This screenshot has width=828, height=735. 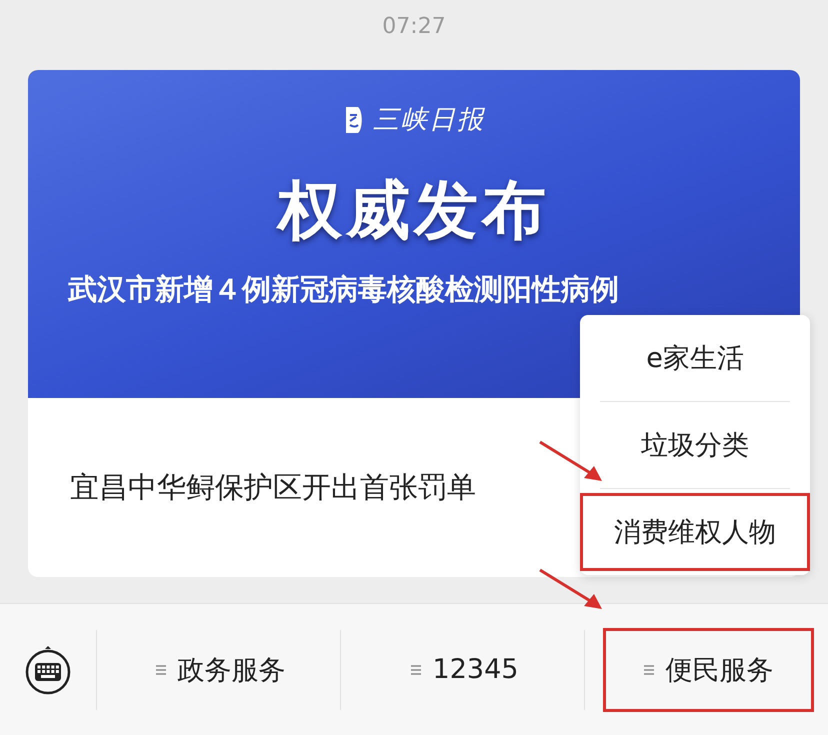 I want to click on time: 07:27, so click(x=414, y=26).